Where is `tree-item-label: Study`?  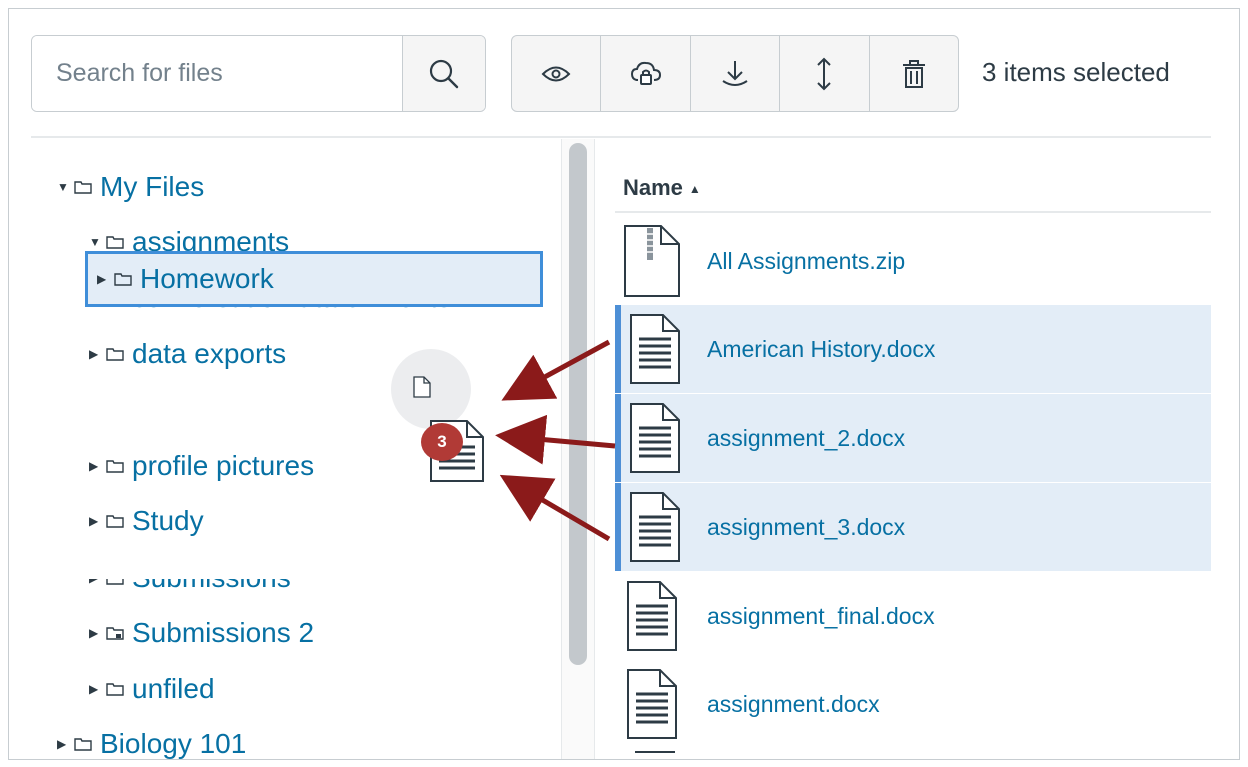
tree-item-label: Study is located at coordinates (168, 520).